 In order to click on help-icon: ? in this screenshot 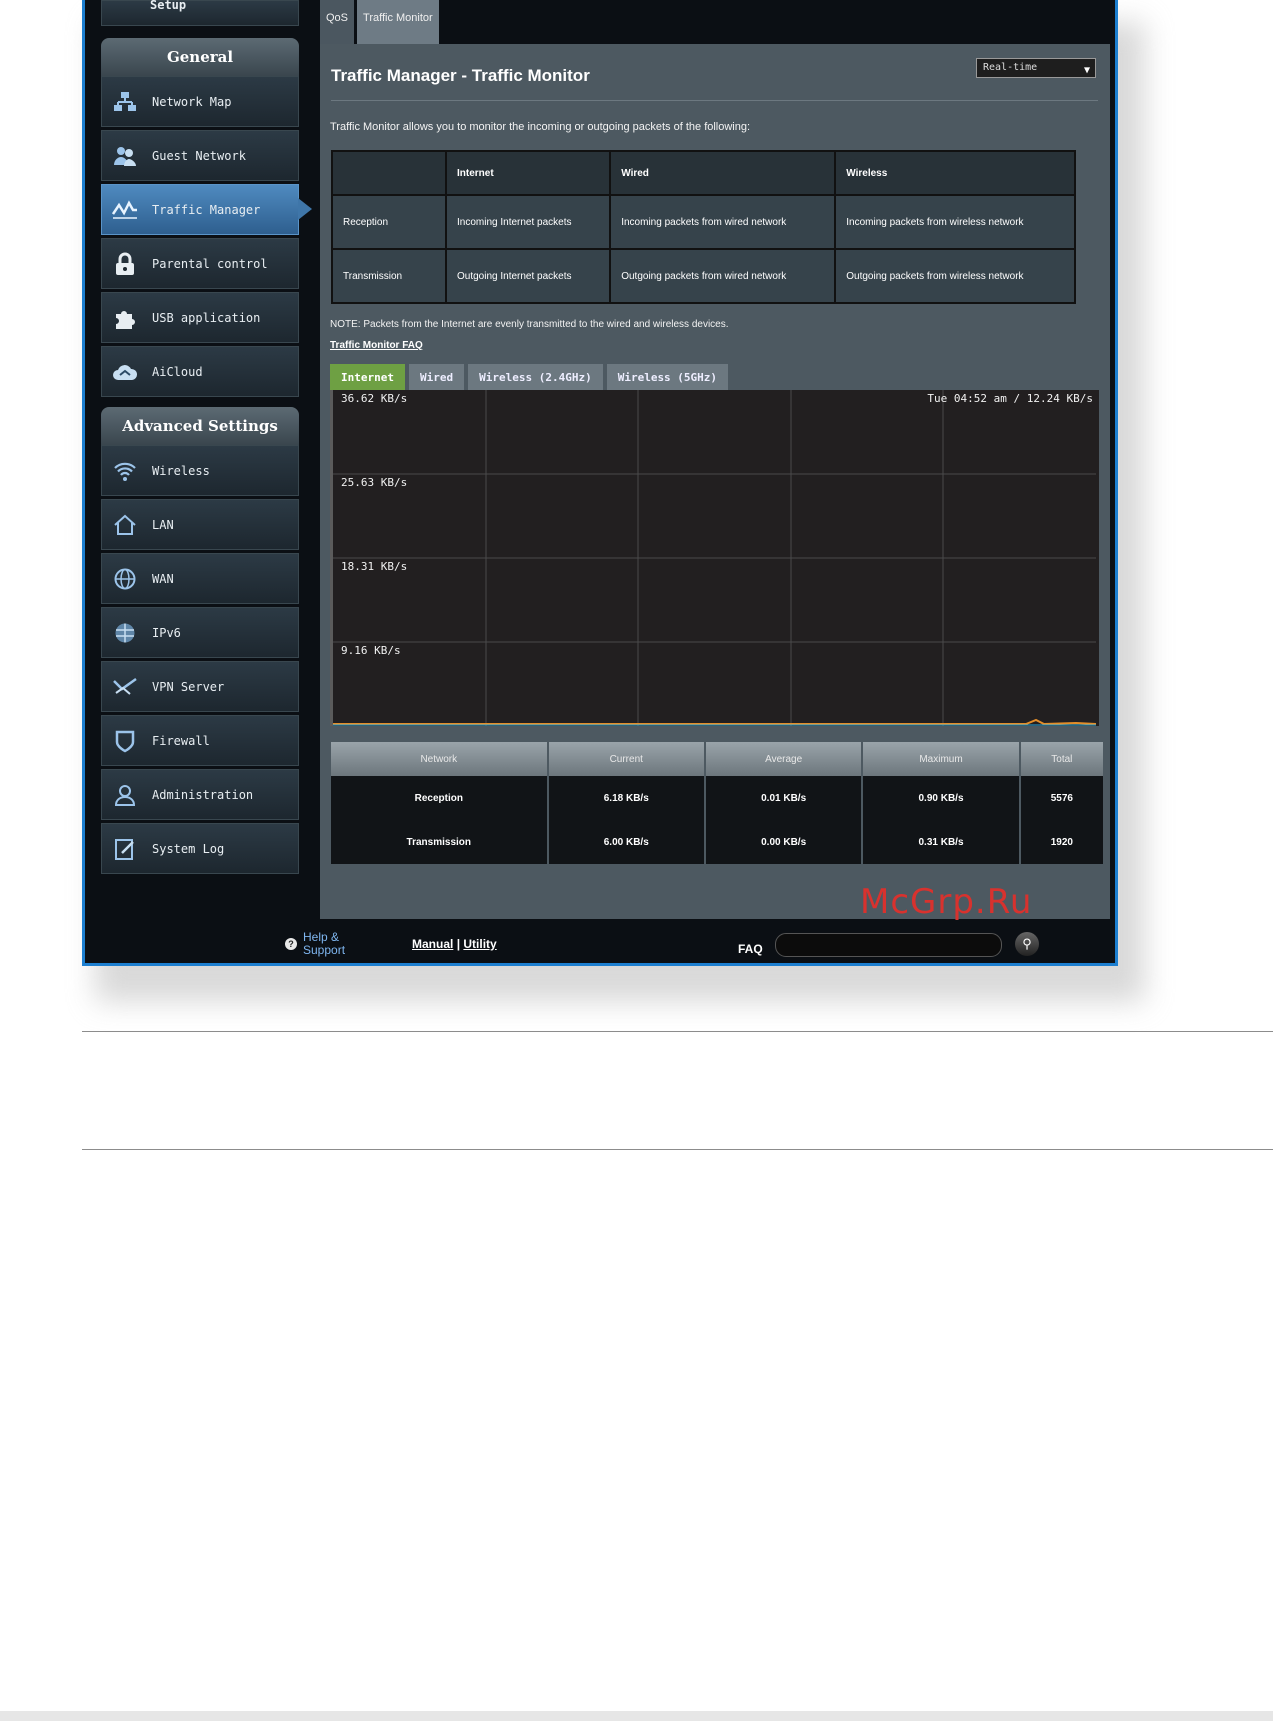, I will do `click(291, 944)`.